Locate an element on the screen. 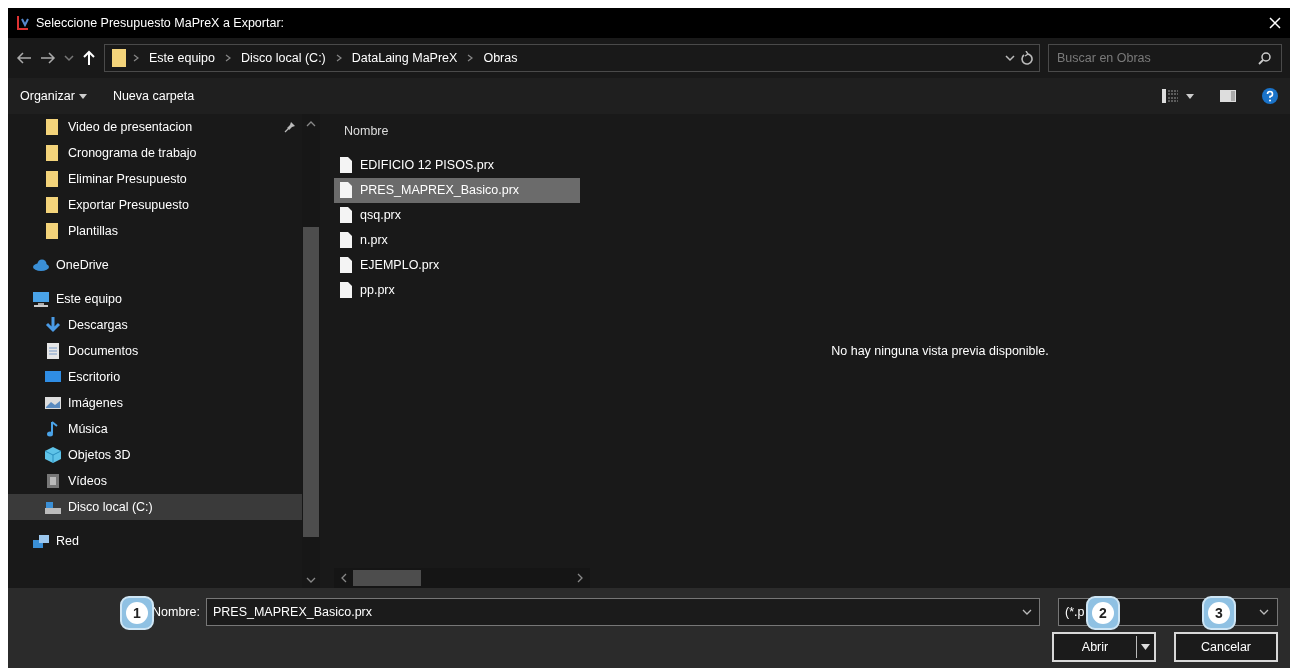 The image size is (1296, 668). forward-arrow-icon is located at coordinates (48, 58).